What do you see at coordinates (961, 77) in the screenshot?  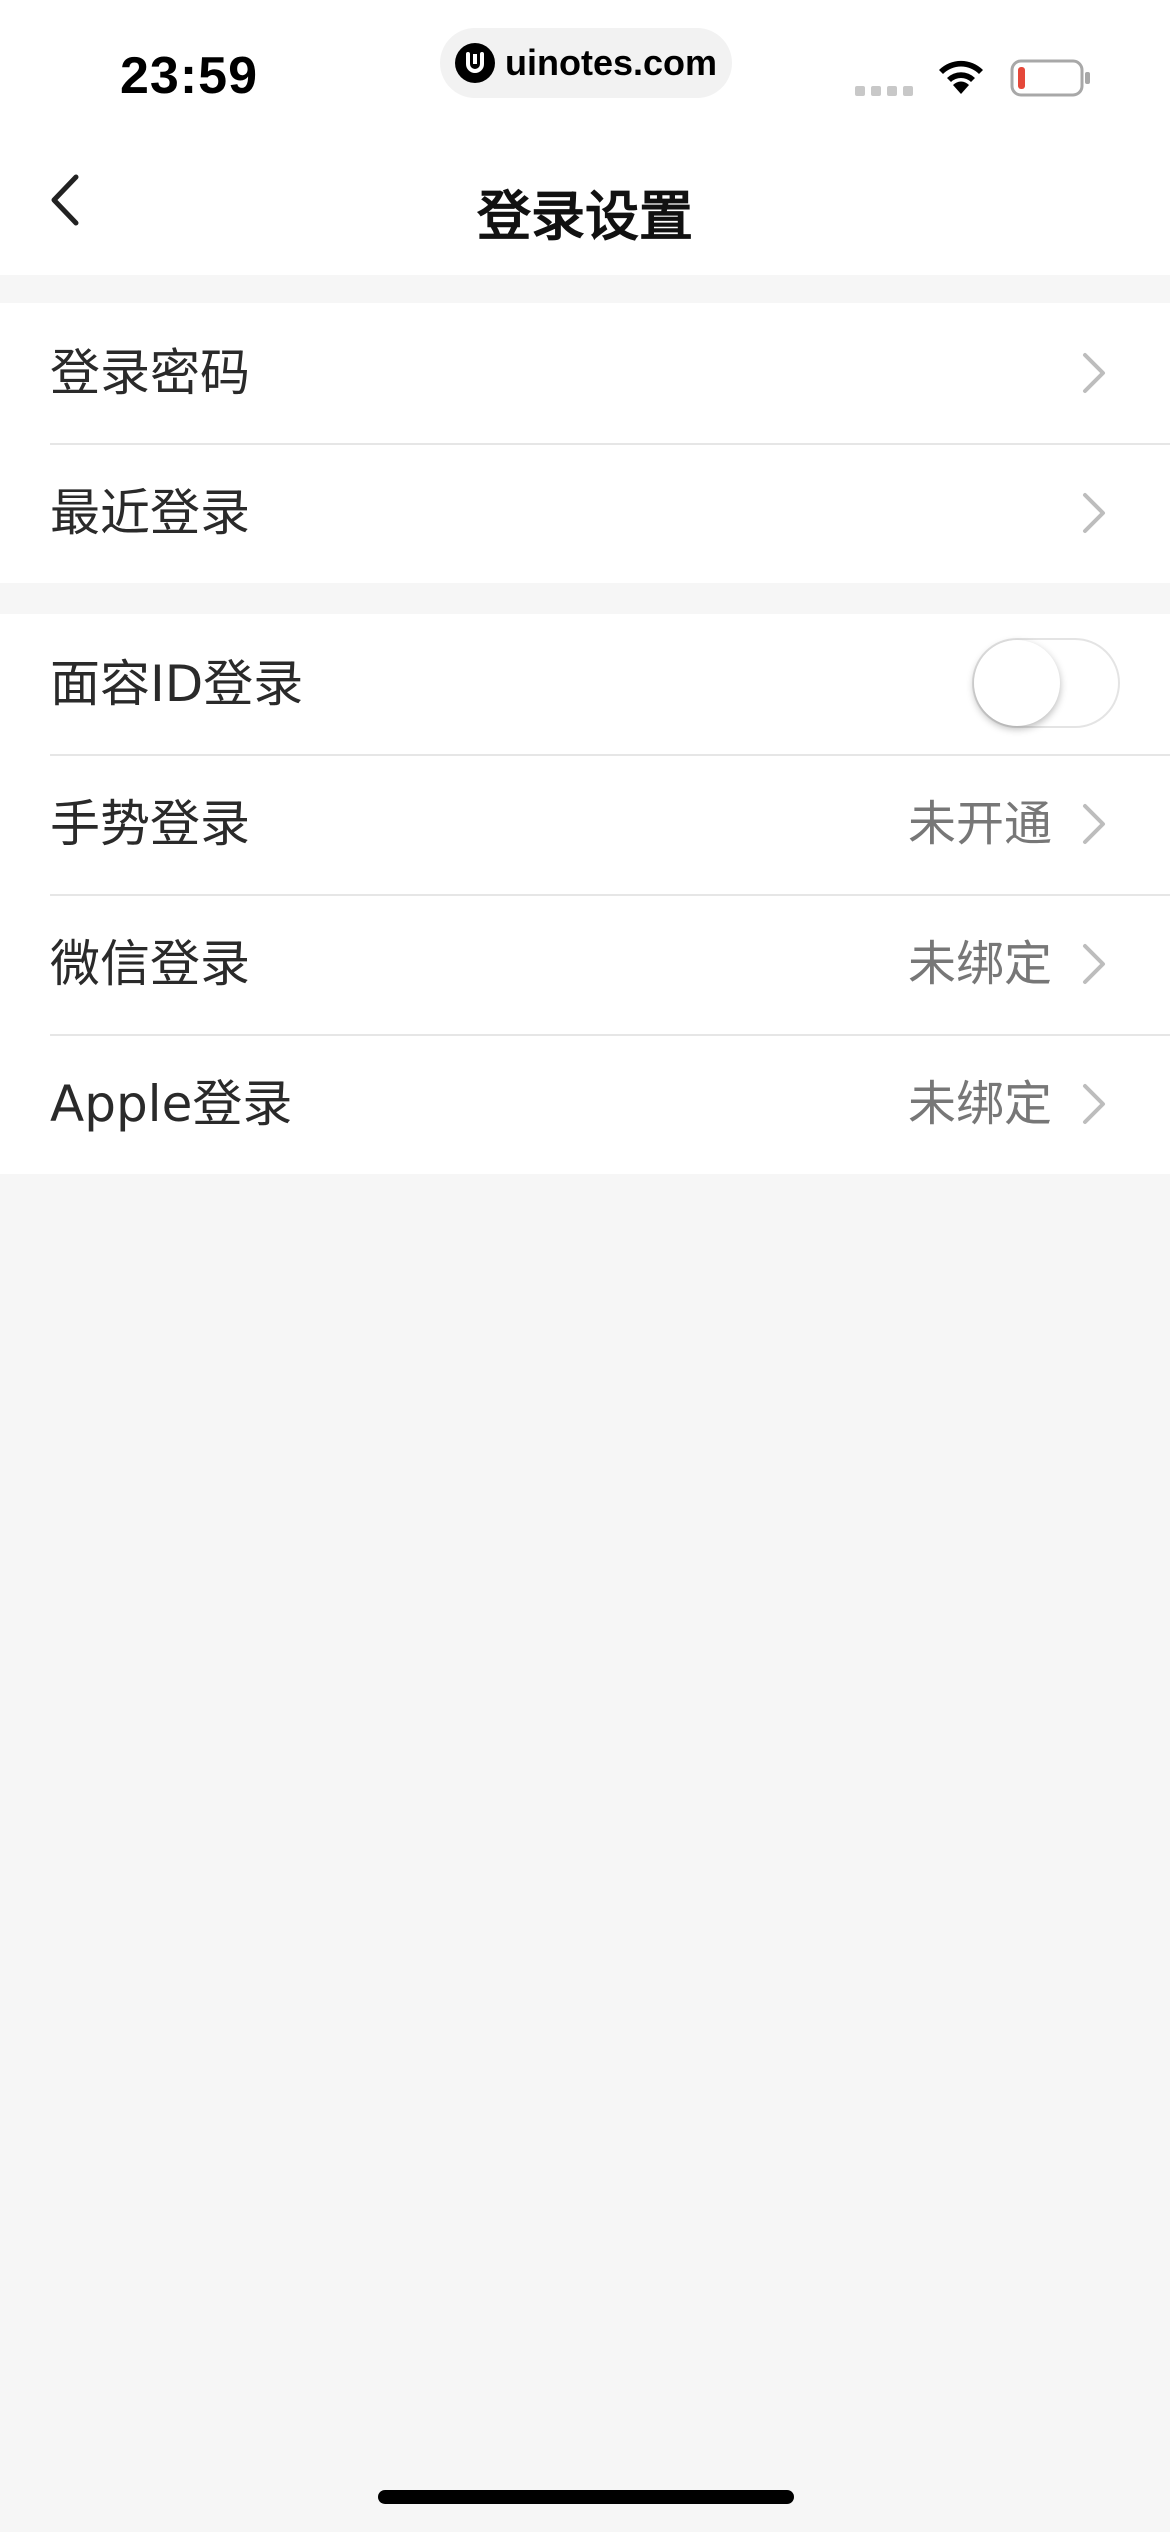 I see `wifi-icon` at bounding box center [961, 77].